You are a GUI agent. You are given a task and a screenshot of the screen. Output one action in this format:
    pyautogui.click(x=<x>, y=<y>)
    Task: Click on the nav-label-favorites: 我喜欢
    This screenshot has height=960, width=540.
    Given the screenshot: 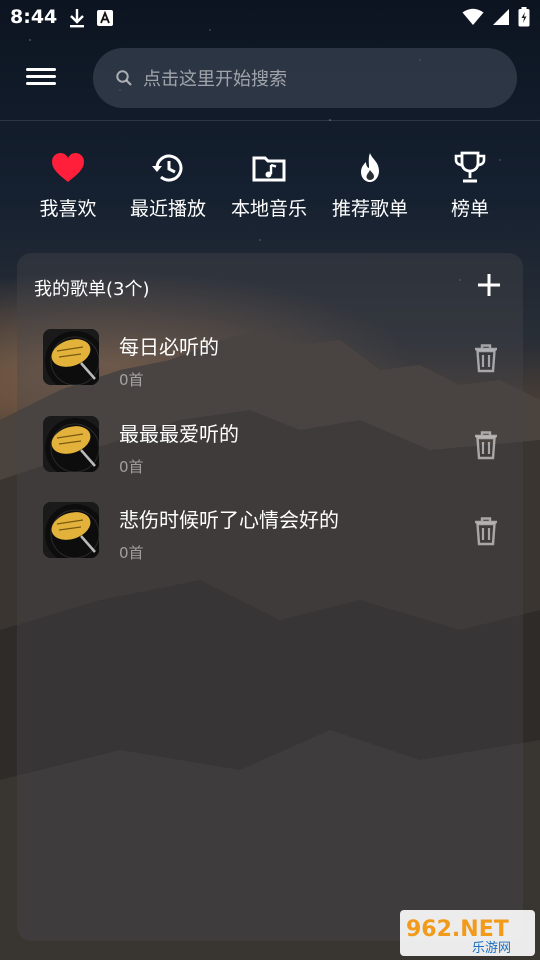 What is the action you would take?
    pyautogui.click(x=68, y=209)
    